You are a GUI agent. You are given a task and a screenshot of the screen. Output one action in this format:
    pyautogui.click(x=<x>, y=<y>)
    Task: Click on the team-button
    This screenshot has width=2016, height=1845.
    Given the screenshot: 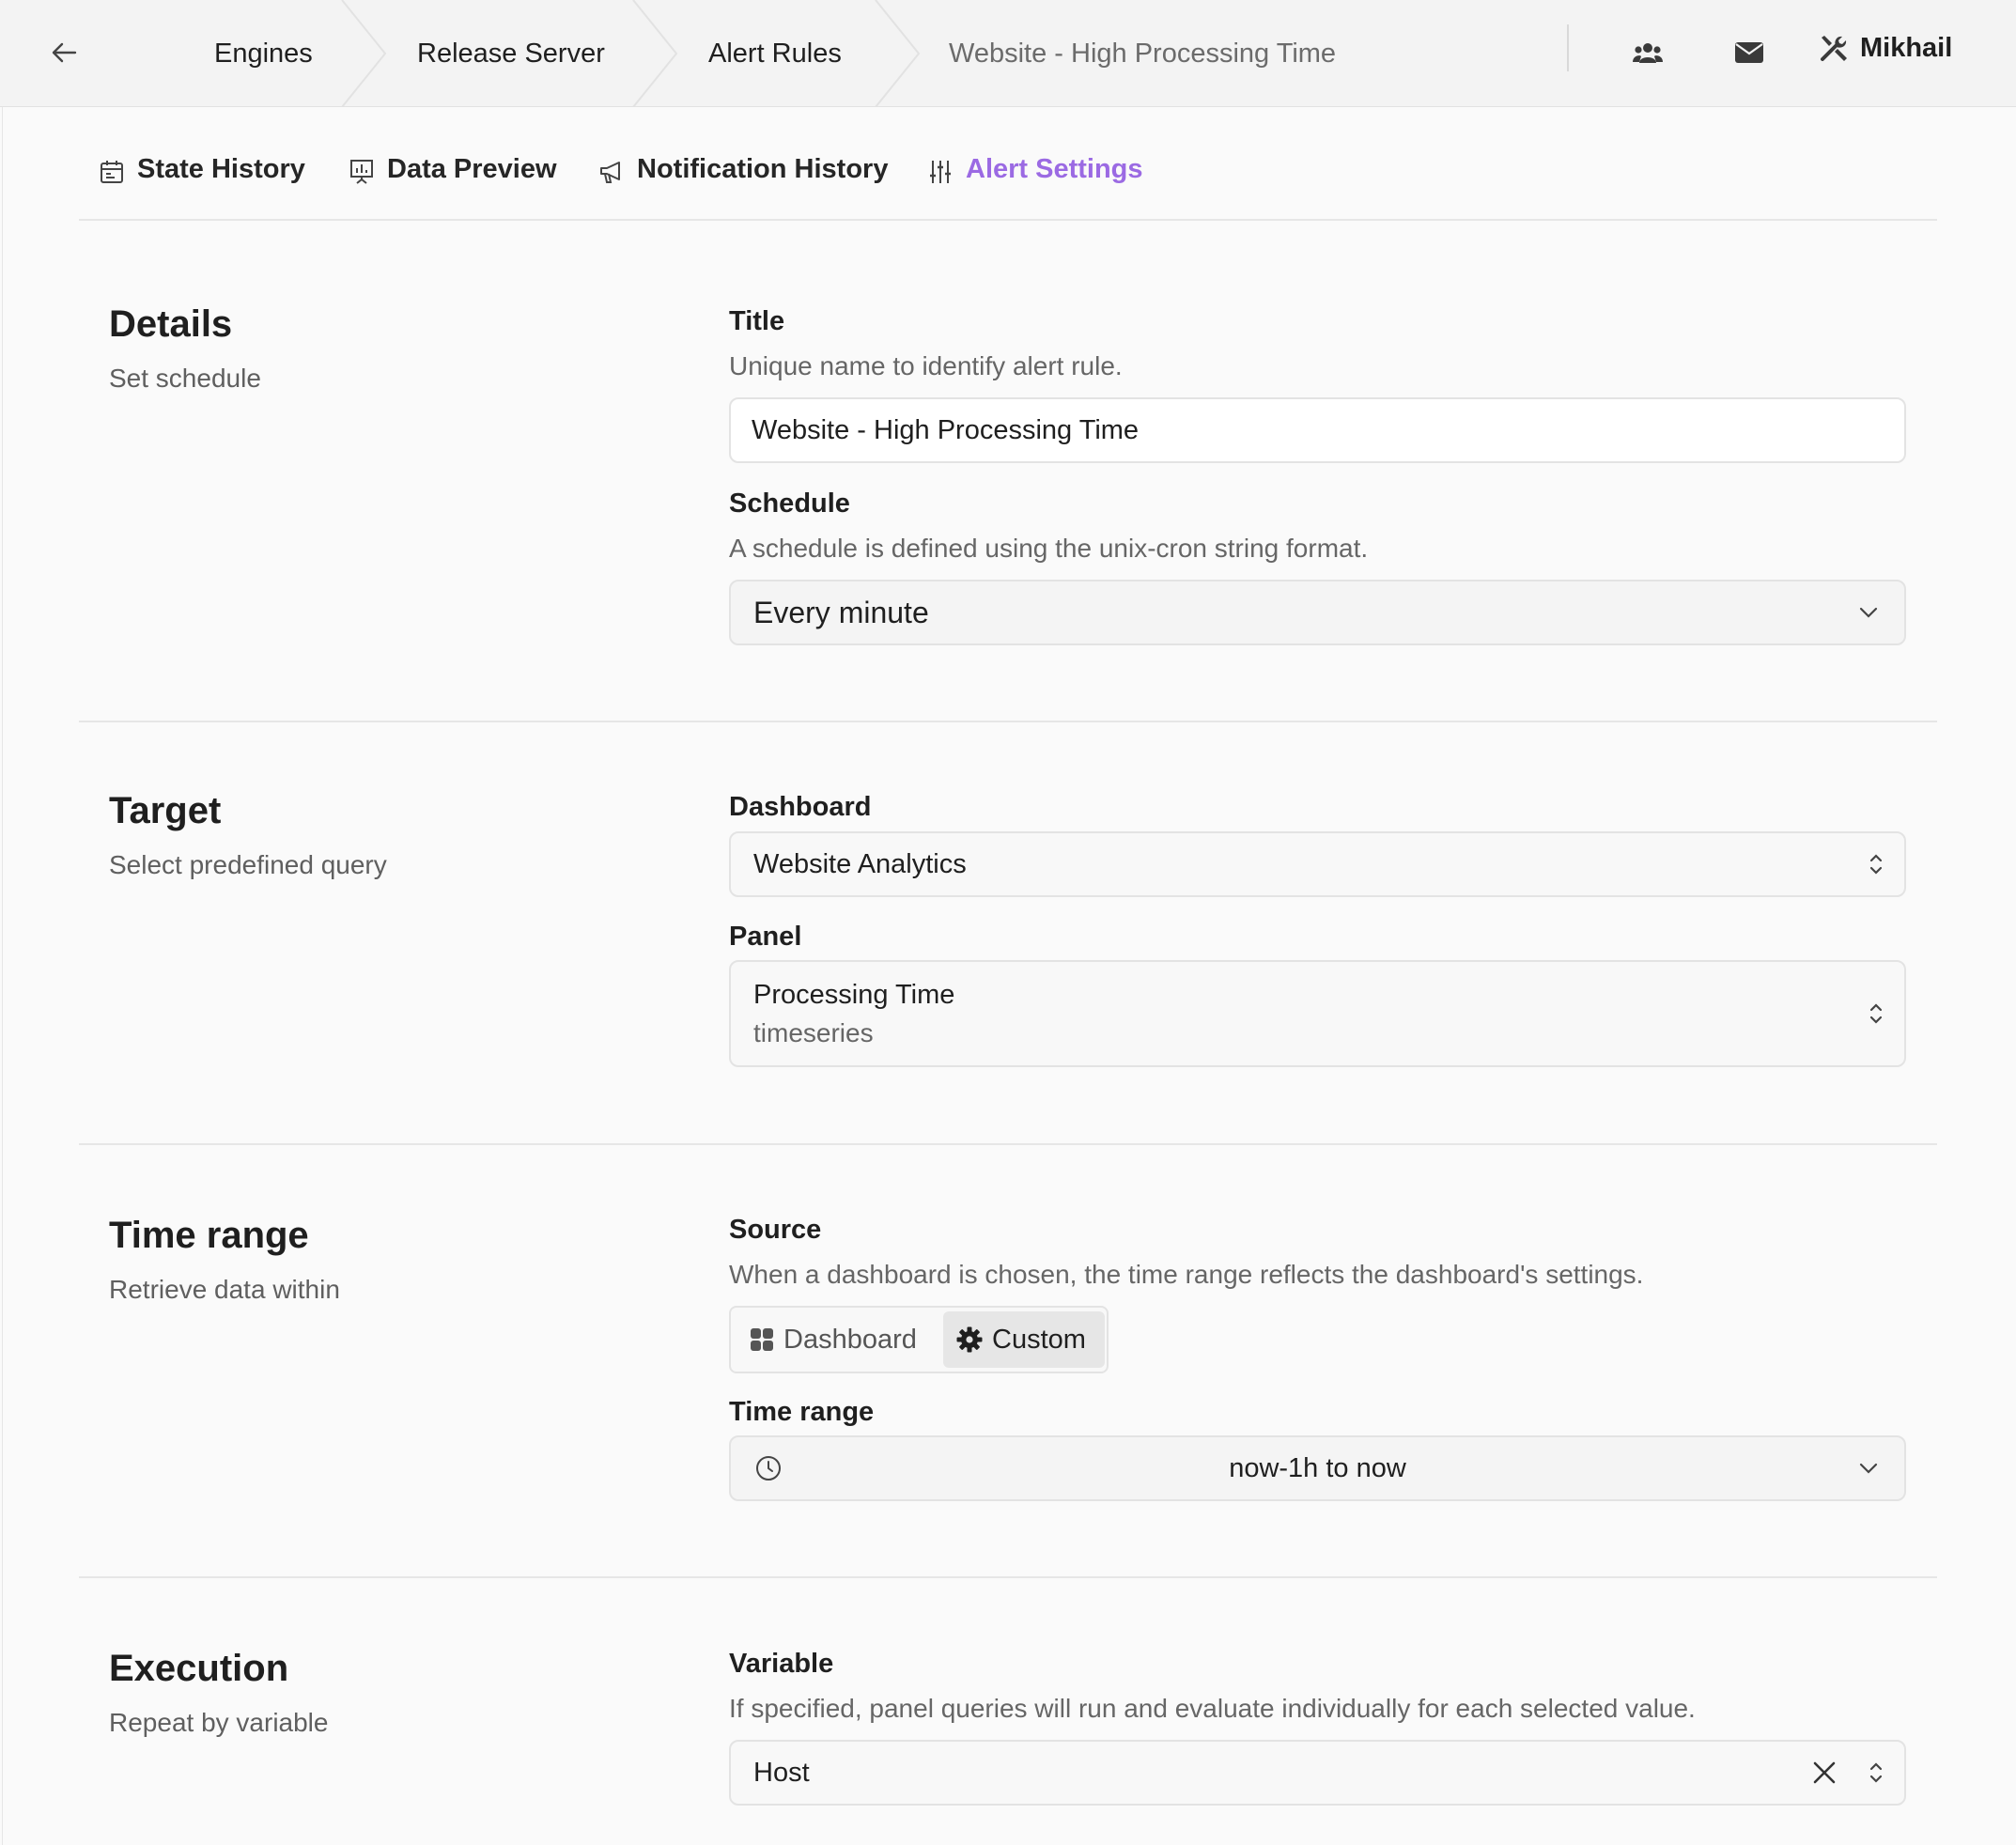 What is the action you would take?
    pyautogui.click(x=1647, y=53)
    